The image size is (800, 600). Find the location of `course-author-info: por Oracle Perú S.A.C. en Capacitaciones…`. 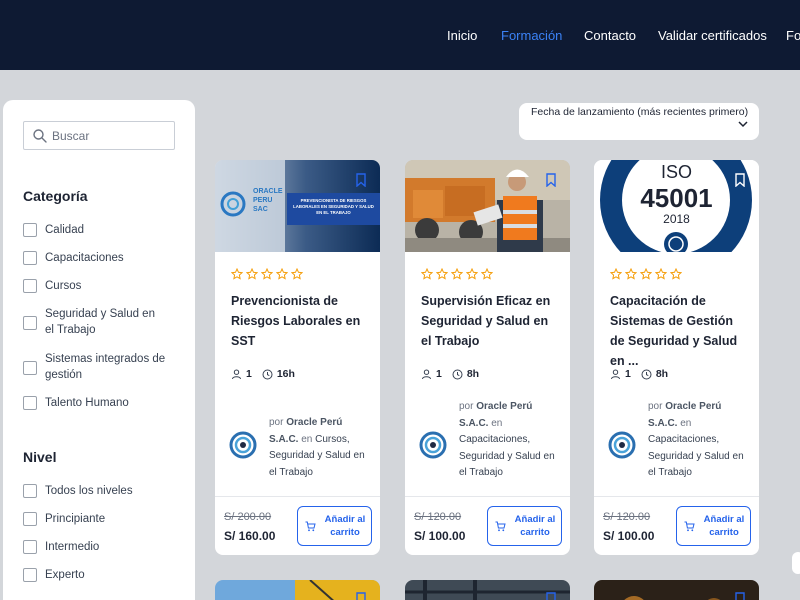

course-author-info: por Oracle Perú S.A.C. en Capacitaciones… is located at coordinates (509, 440).